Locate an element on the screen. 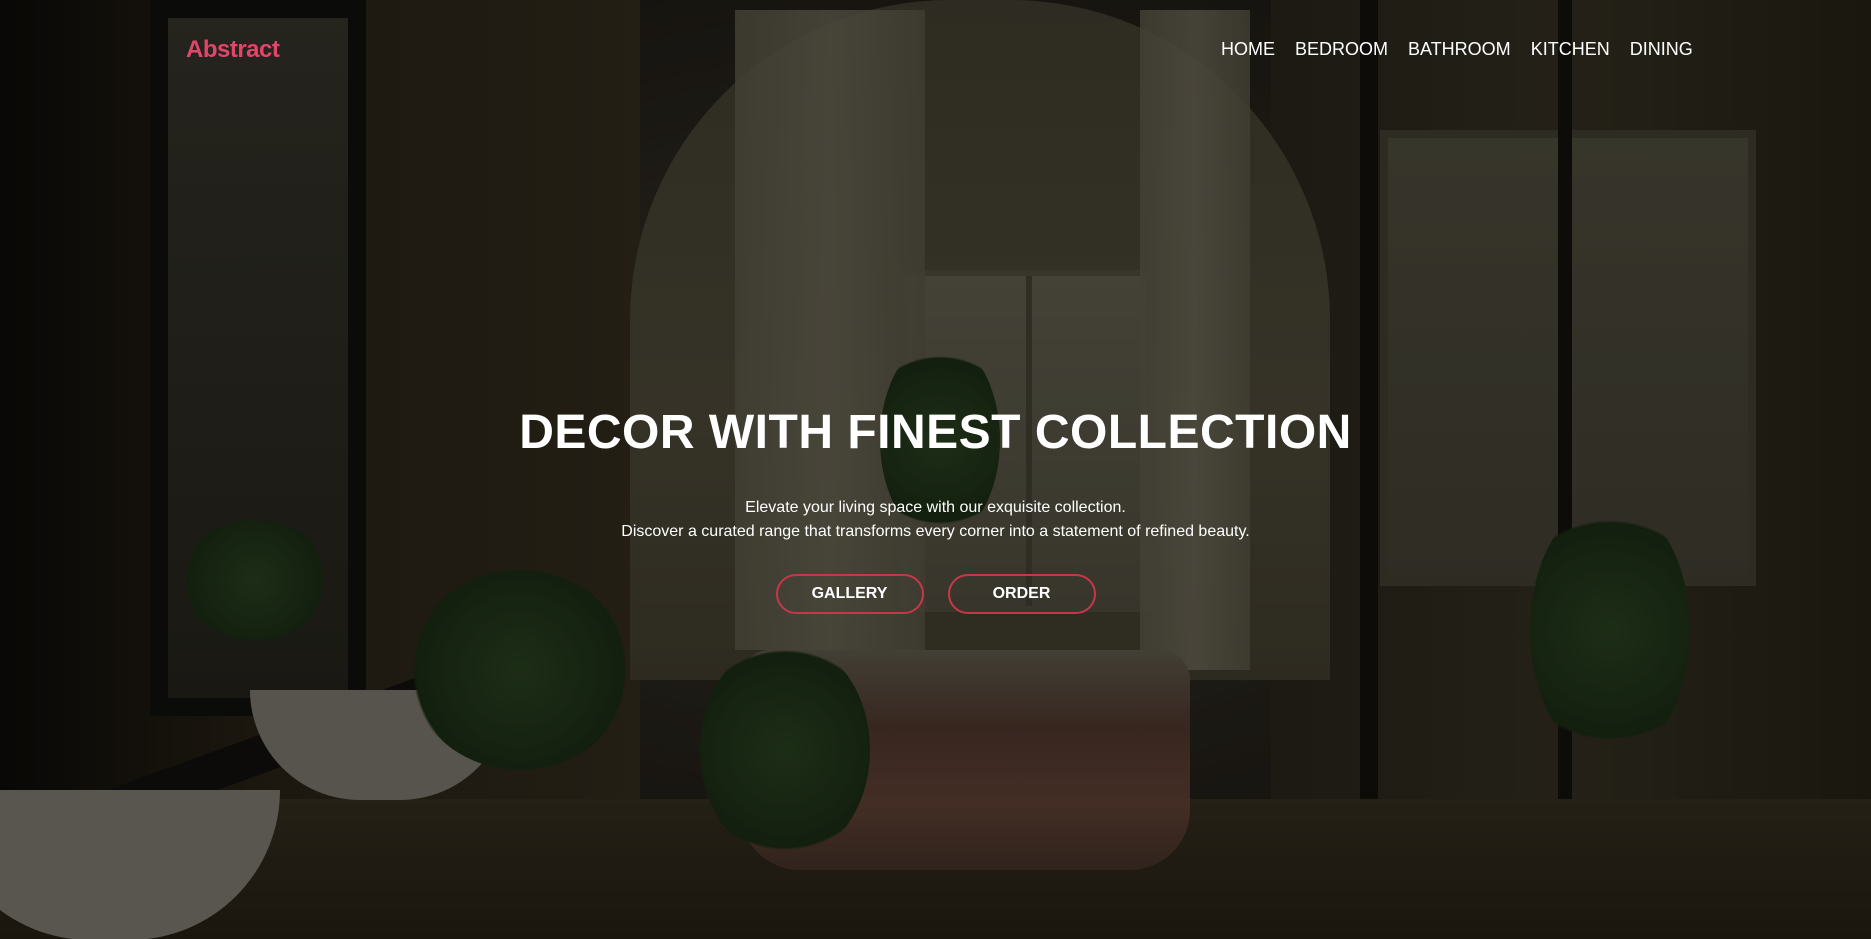 The height and width of the screenshot is (939, 1871). hero-buttons: GALLERY ORDER is located at coordinates (935, 594).